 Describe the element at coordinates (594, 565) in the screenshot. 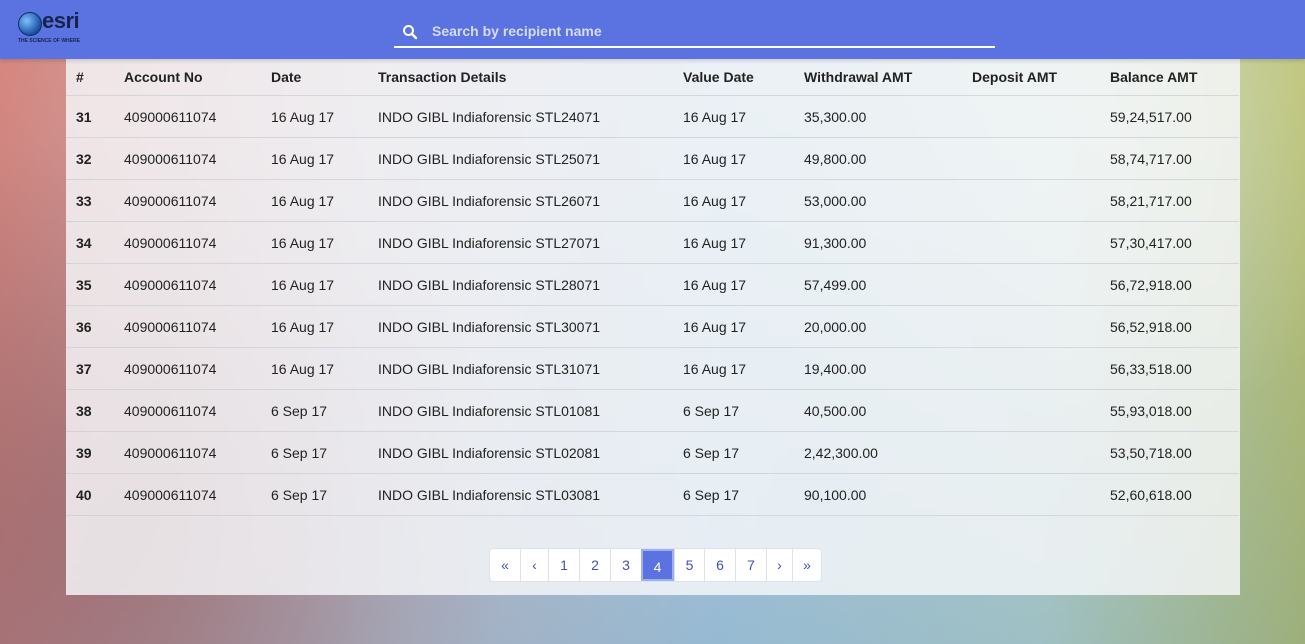

I see `page-2-button: 2` at that location.